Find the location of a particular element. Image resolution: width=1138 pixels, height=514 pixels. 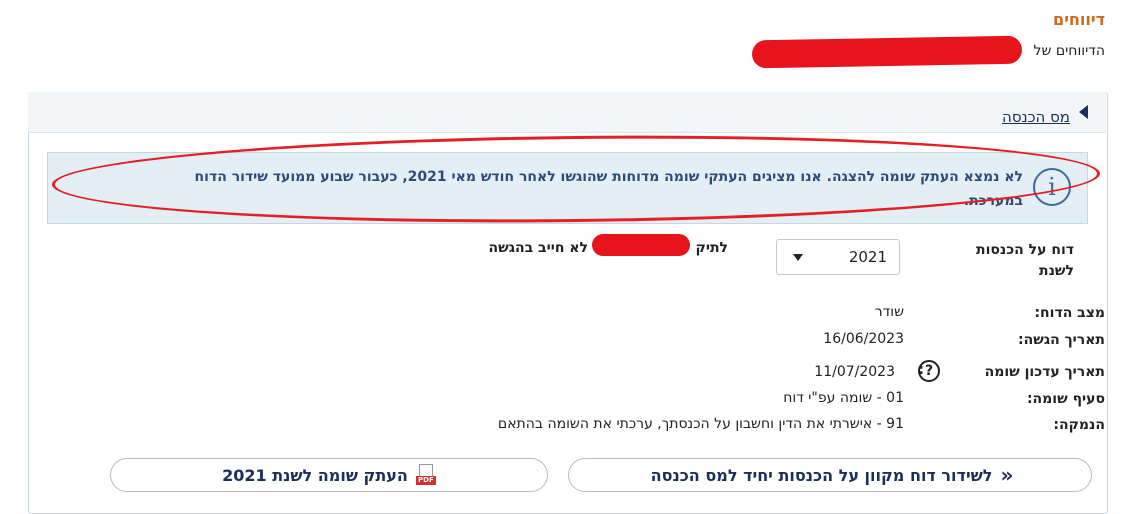

reason-label: הנמקה: is located at coordinates (1079, 425).